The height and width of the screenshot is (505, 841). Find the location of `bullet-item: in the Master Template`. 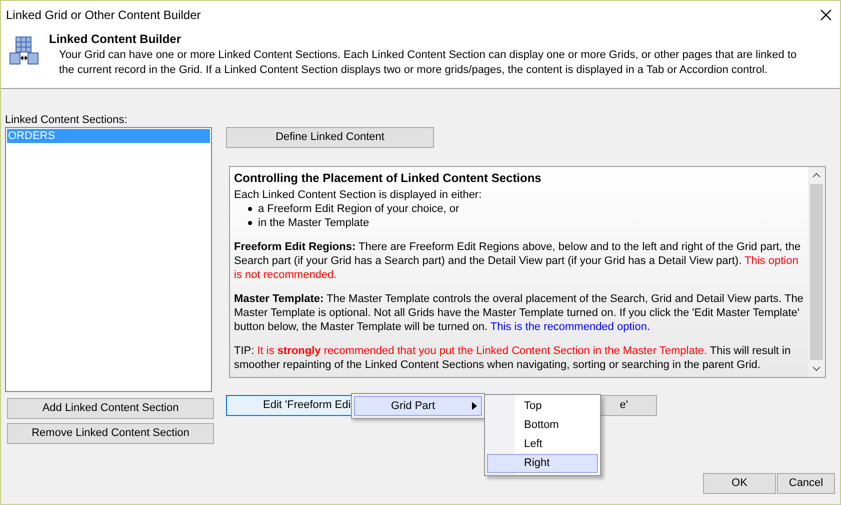

bullet-item: in the Master Template is located at coordinates (314, 223).